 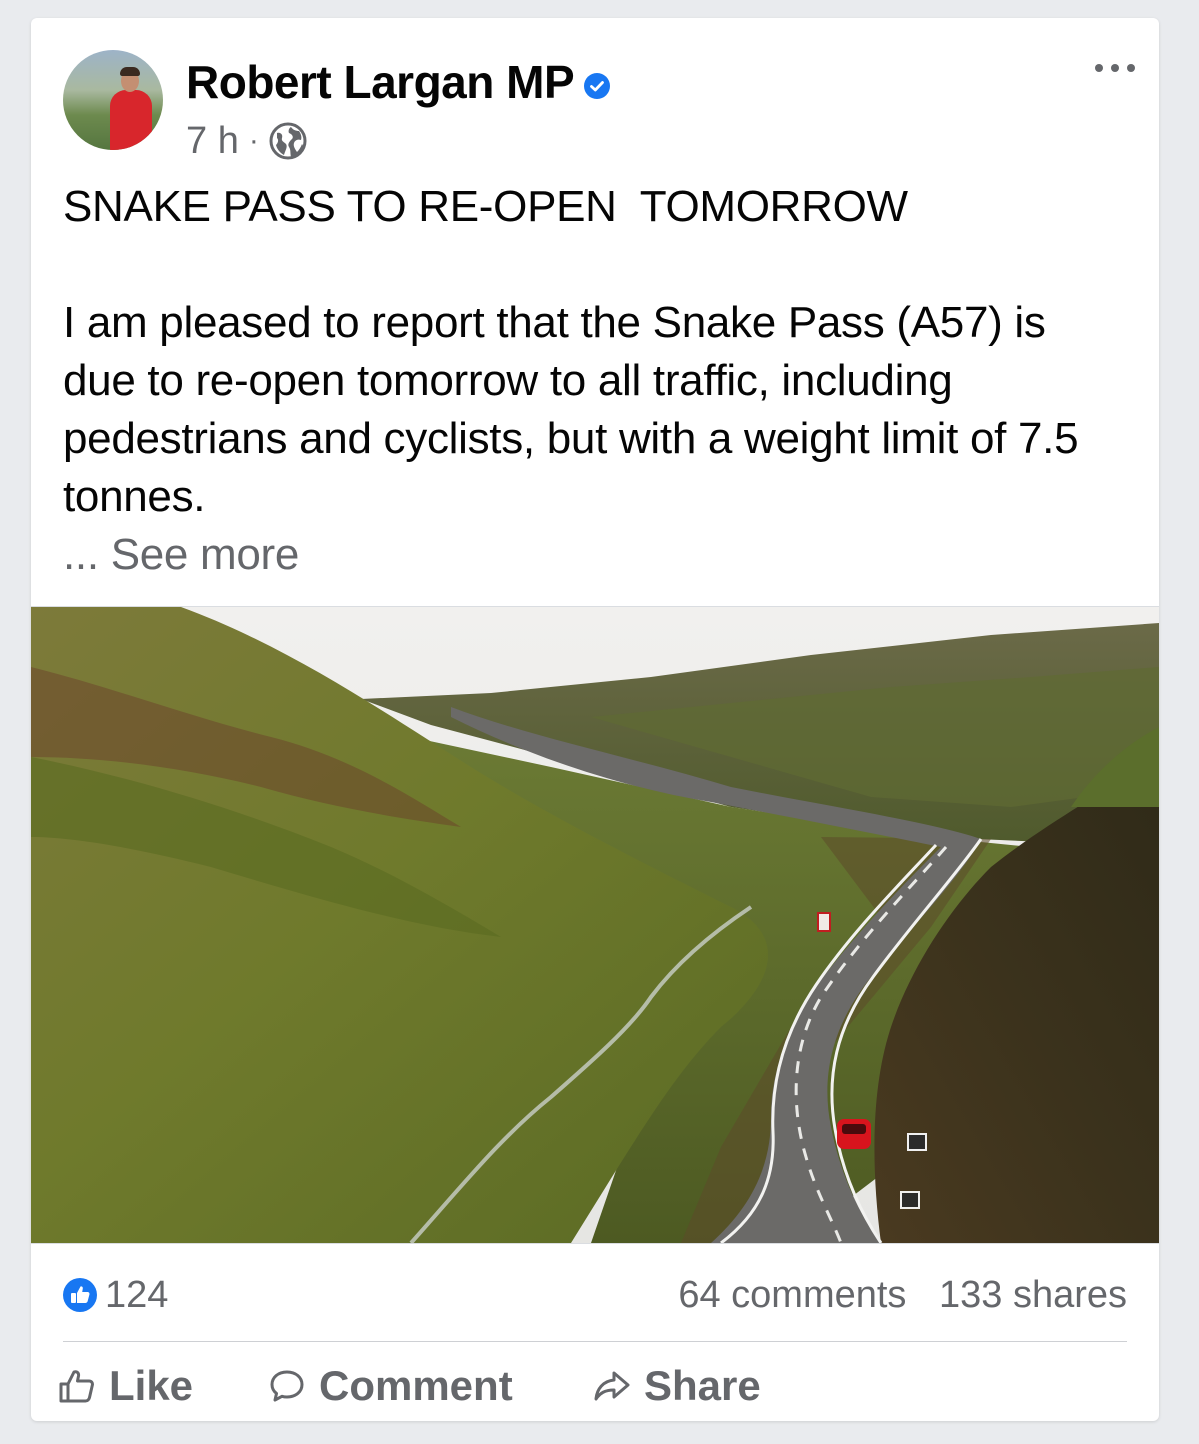 I want to click on globe-icon, so click(x=288, y=141).